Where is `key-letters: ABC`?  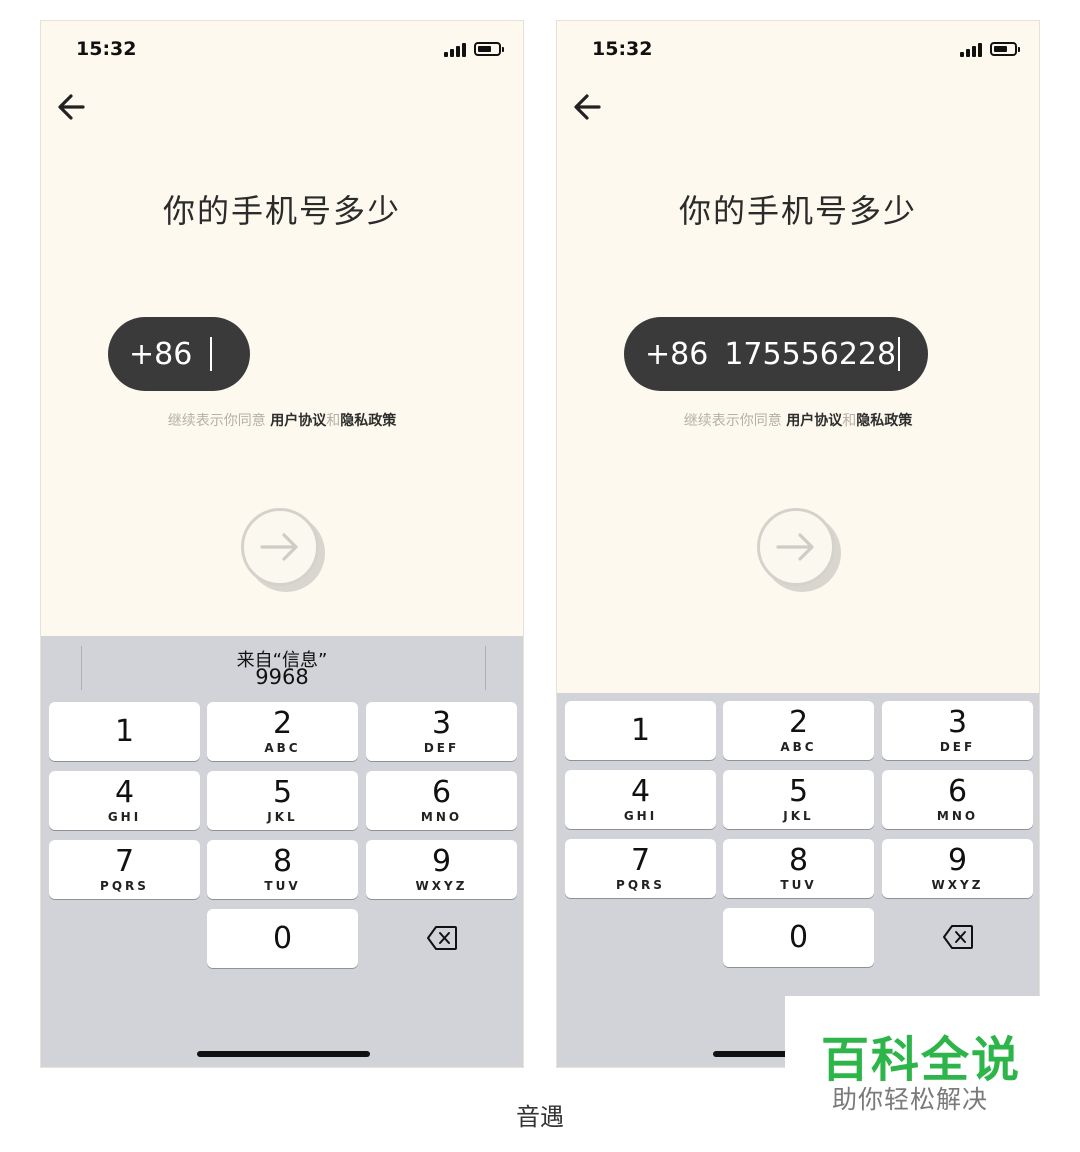 key-letters: ABC is located at coordinates (798, 747).